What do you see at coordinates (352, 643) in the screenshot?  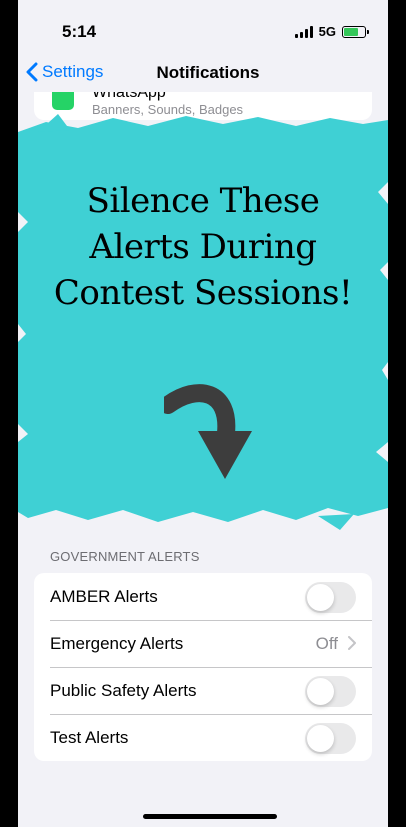 I see `chevron-right-icon` at bounding box center [352, 643].